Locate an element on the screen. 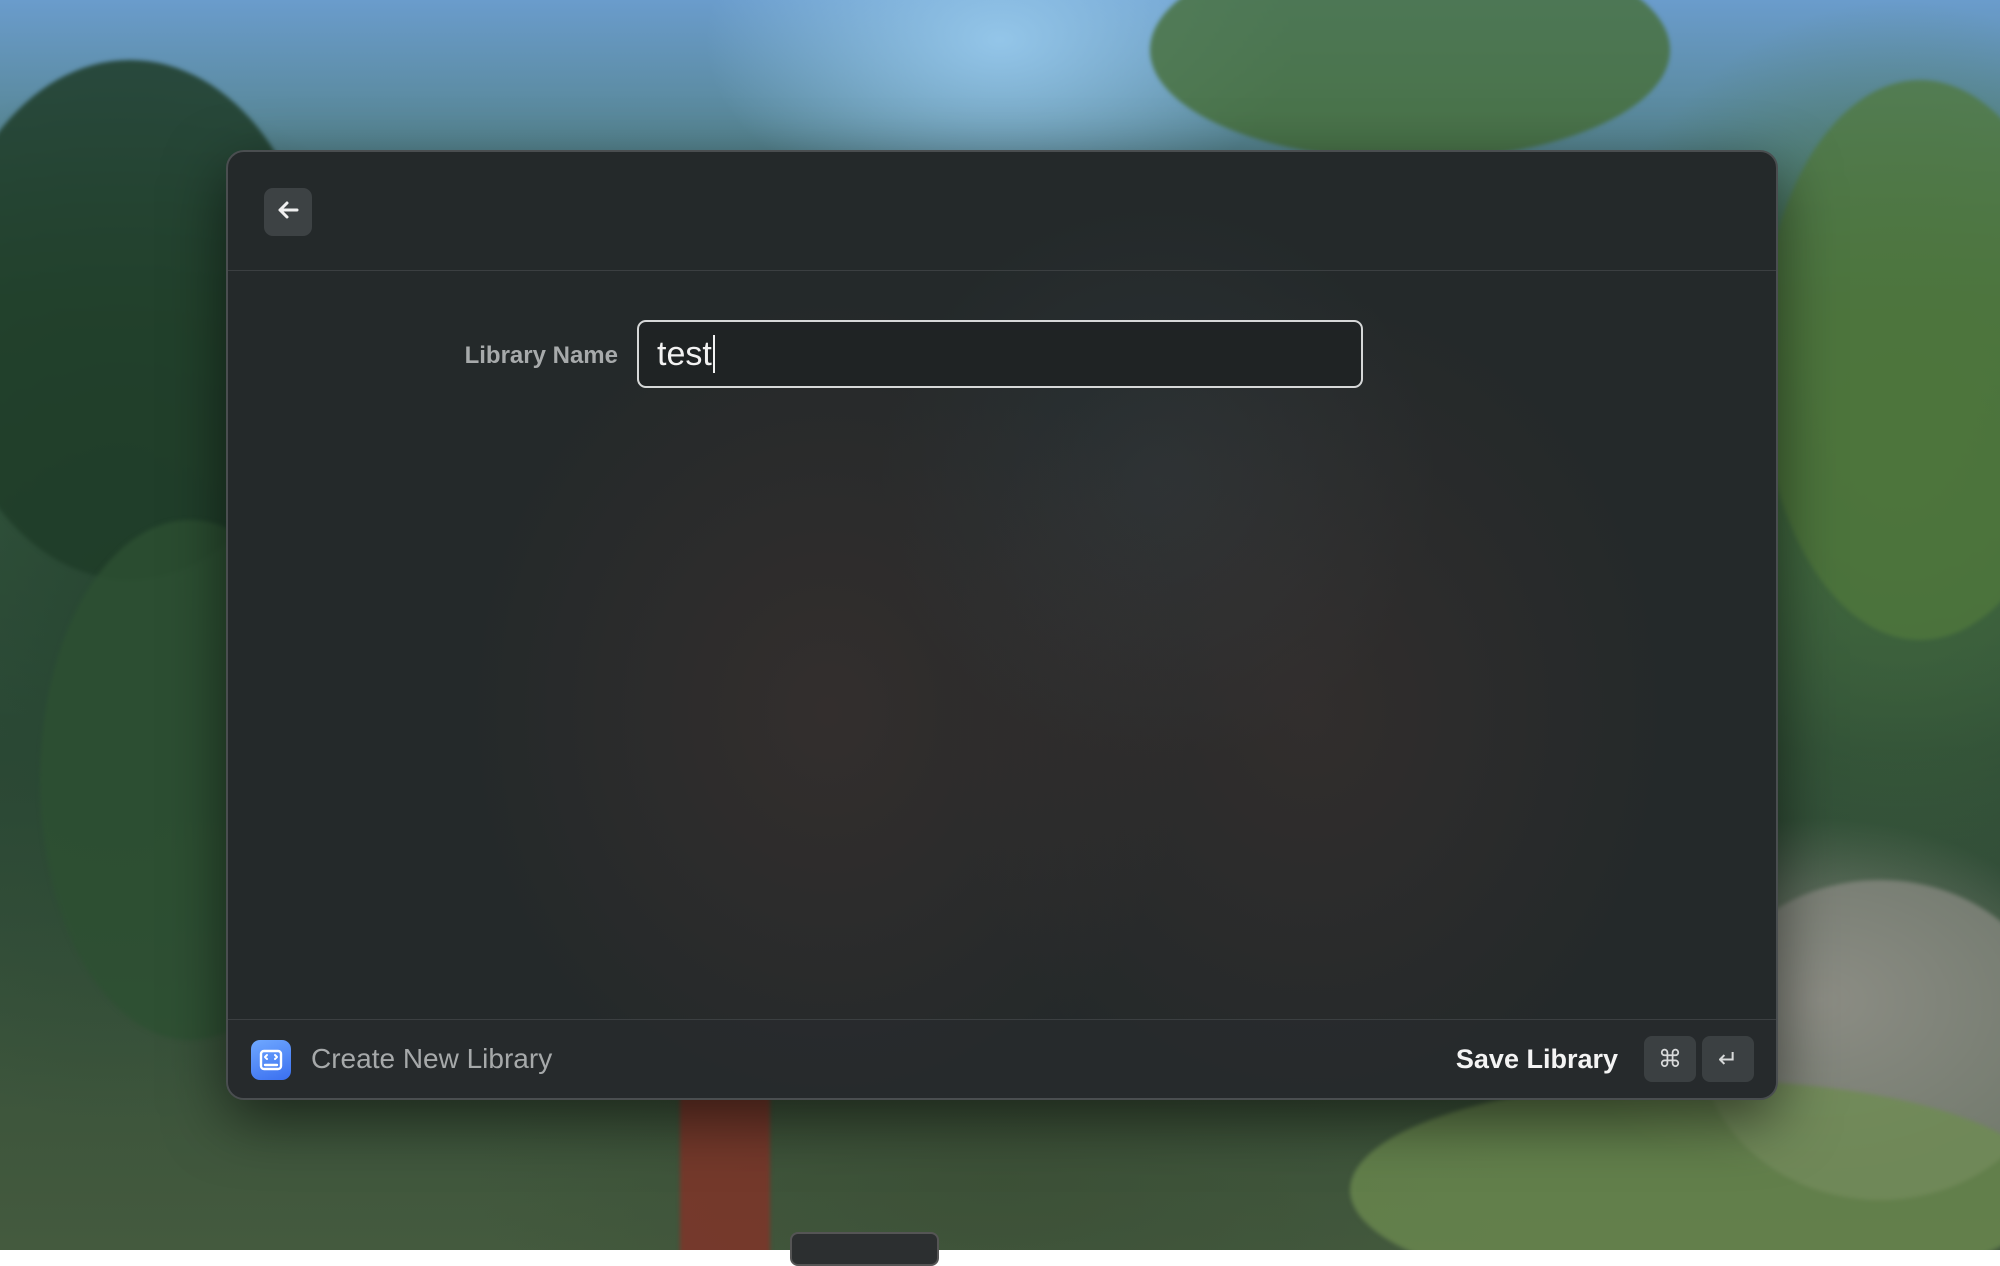 The image size is (2000, 1266). text-caret is located at coordinates (713, 354).